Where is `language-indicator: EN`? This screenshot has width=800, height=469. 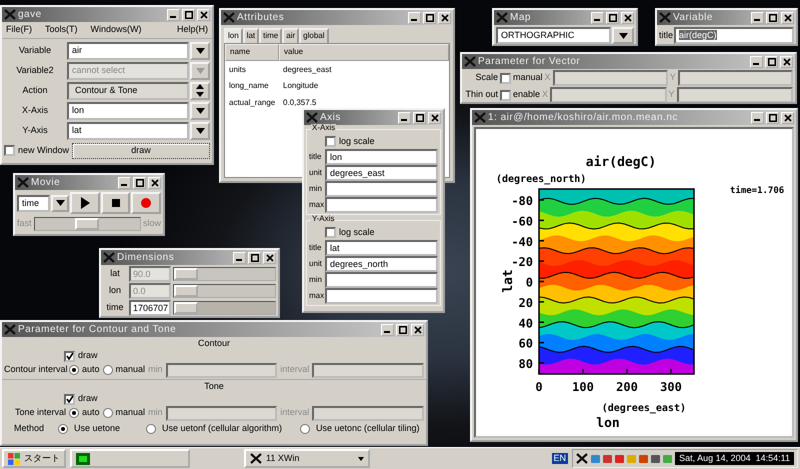
language-indicator: EN is located at coordinates (560, 458).